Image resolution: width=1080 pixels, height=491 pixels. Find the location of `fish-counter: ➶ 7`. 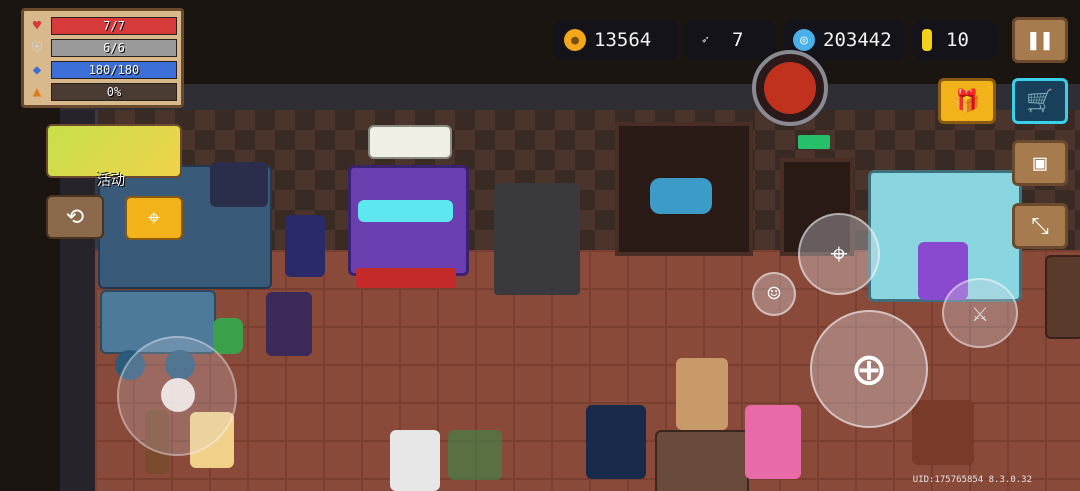

fish-counter: ➶ 7 is located at coordinates (730, 40).